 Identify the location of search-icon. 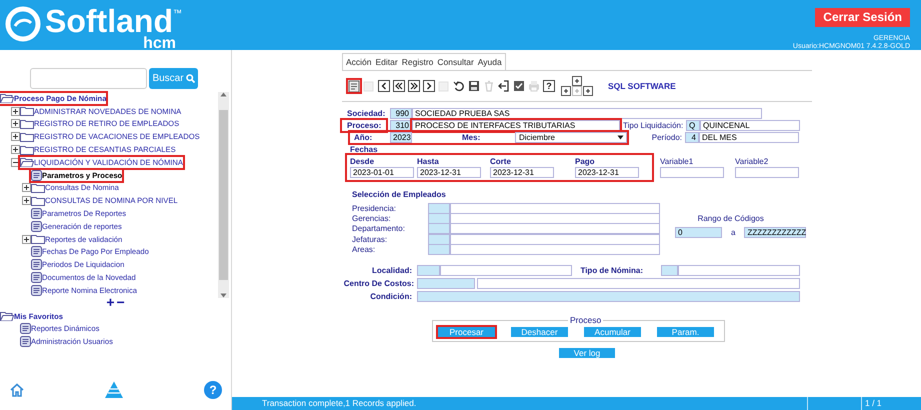
(190, 78).